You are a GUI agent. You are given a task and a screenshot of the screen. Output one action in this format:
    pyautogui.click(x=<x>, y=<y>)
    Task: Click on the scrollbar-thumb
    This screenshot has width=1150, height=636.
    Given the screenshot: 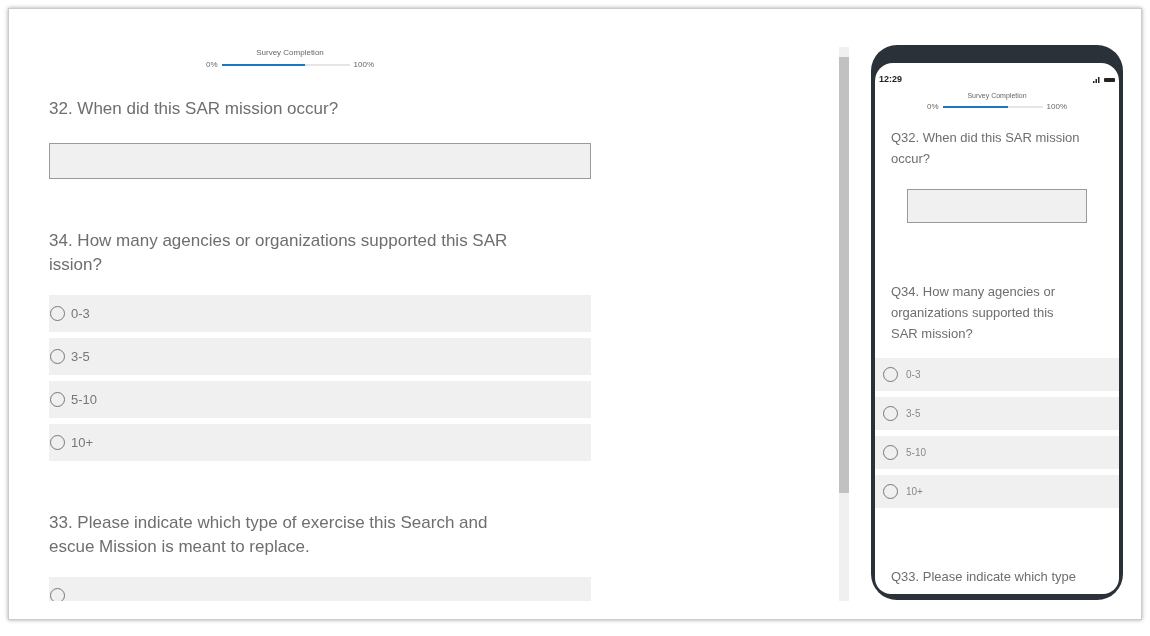 What is the action you would take?
    pyautogui.click(x=844, y=275)
    